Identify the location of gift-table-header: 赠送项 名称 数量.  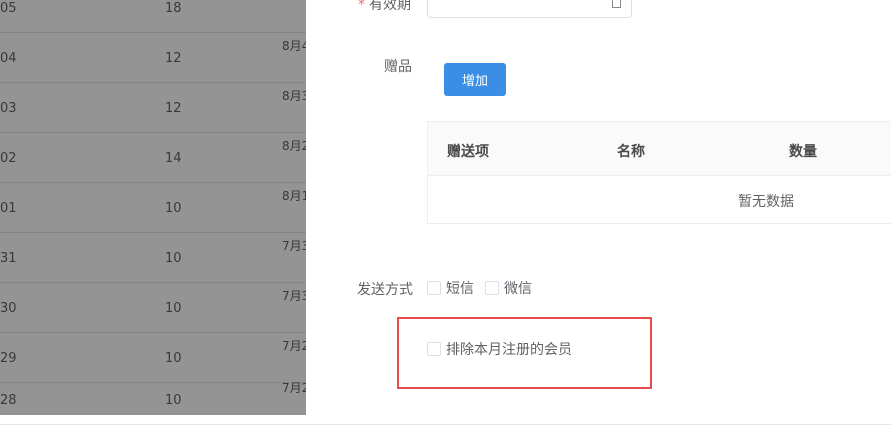
(659, 149).